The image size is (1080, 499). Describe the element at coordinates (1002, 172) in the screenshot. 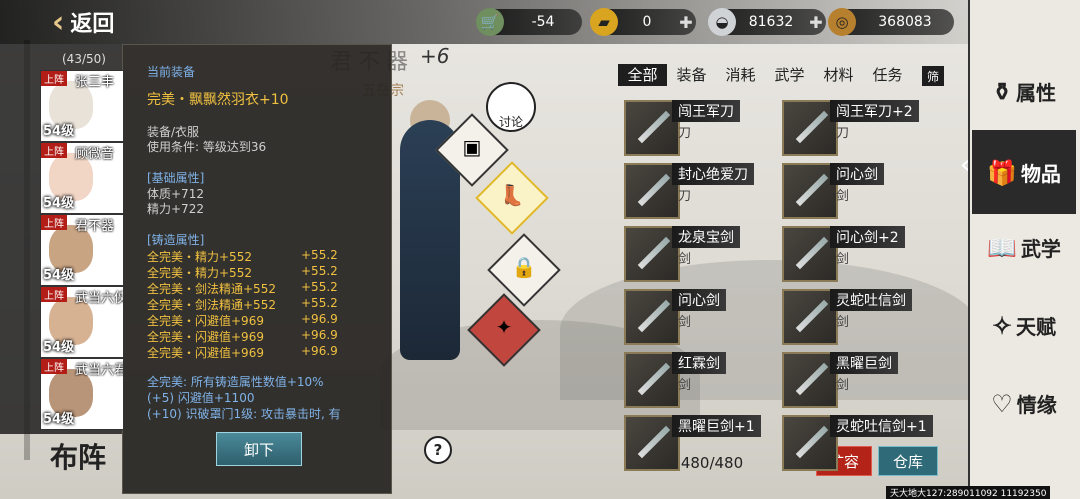

I see `chest-icon: 🎁` at that location.